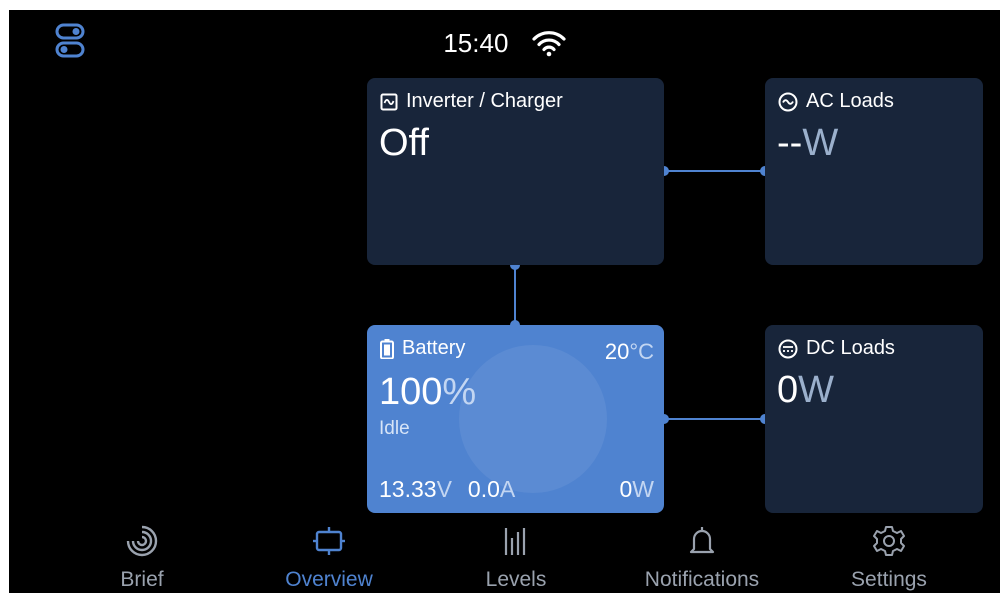 The image size is (1008, 593). Describe the element at coordinates (850, 101) in the screenshot. I see `ac-loads-title: AC Loads` at that location.